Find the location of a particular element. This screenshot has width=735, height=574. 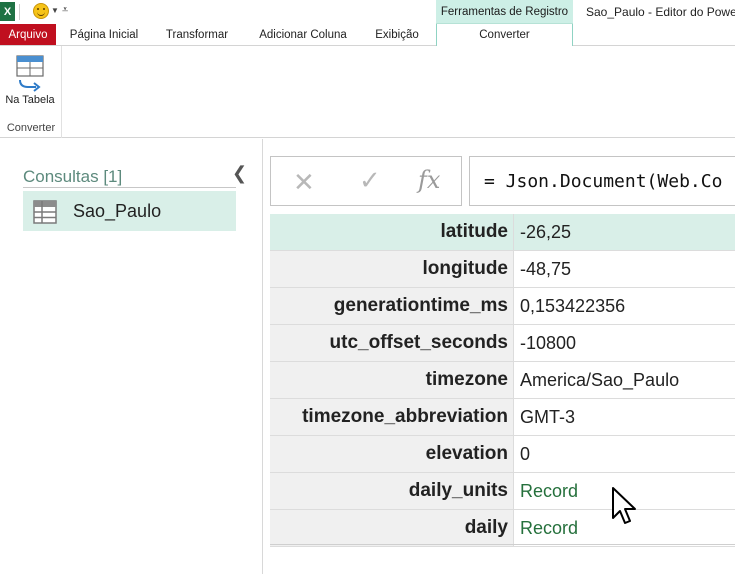

formula-buttons: ✕ ✓ fx is located at coordinates (366, 181).